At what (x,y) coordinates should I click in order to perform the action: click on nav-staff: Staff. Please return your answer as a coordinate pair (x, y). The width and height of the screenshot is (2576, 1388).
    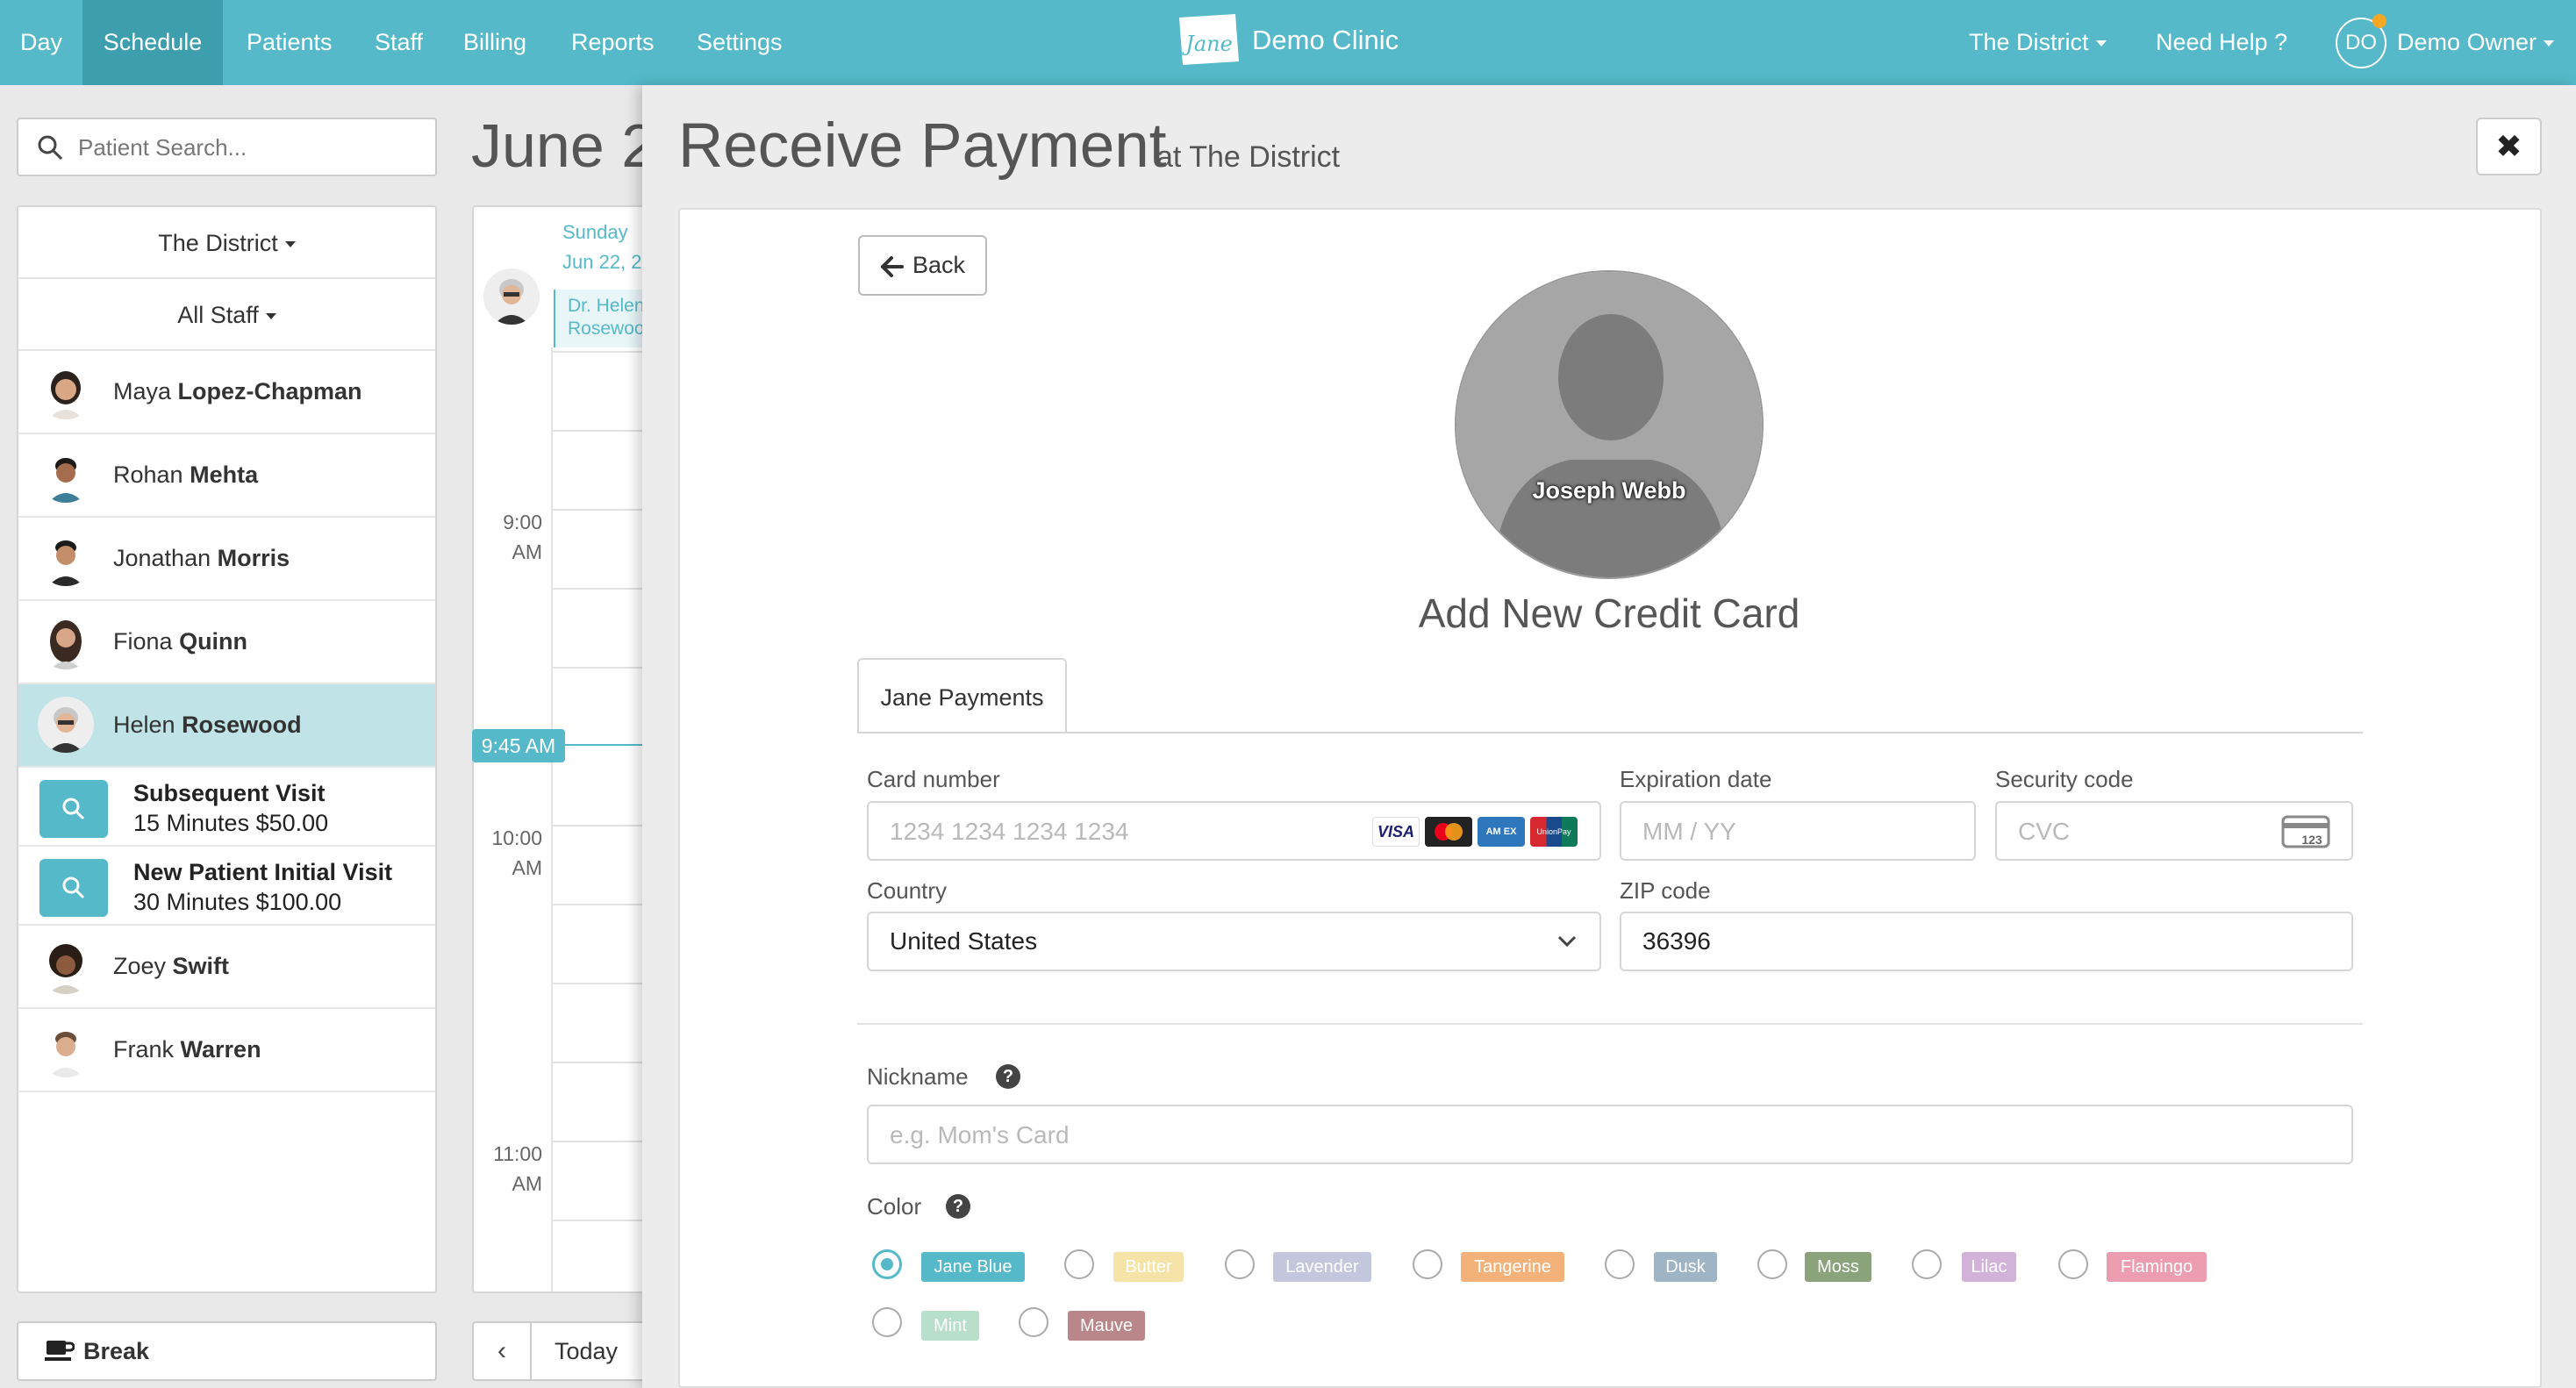
    Looking at the image, I should click on (399, 42).